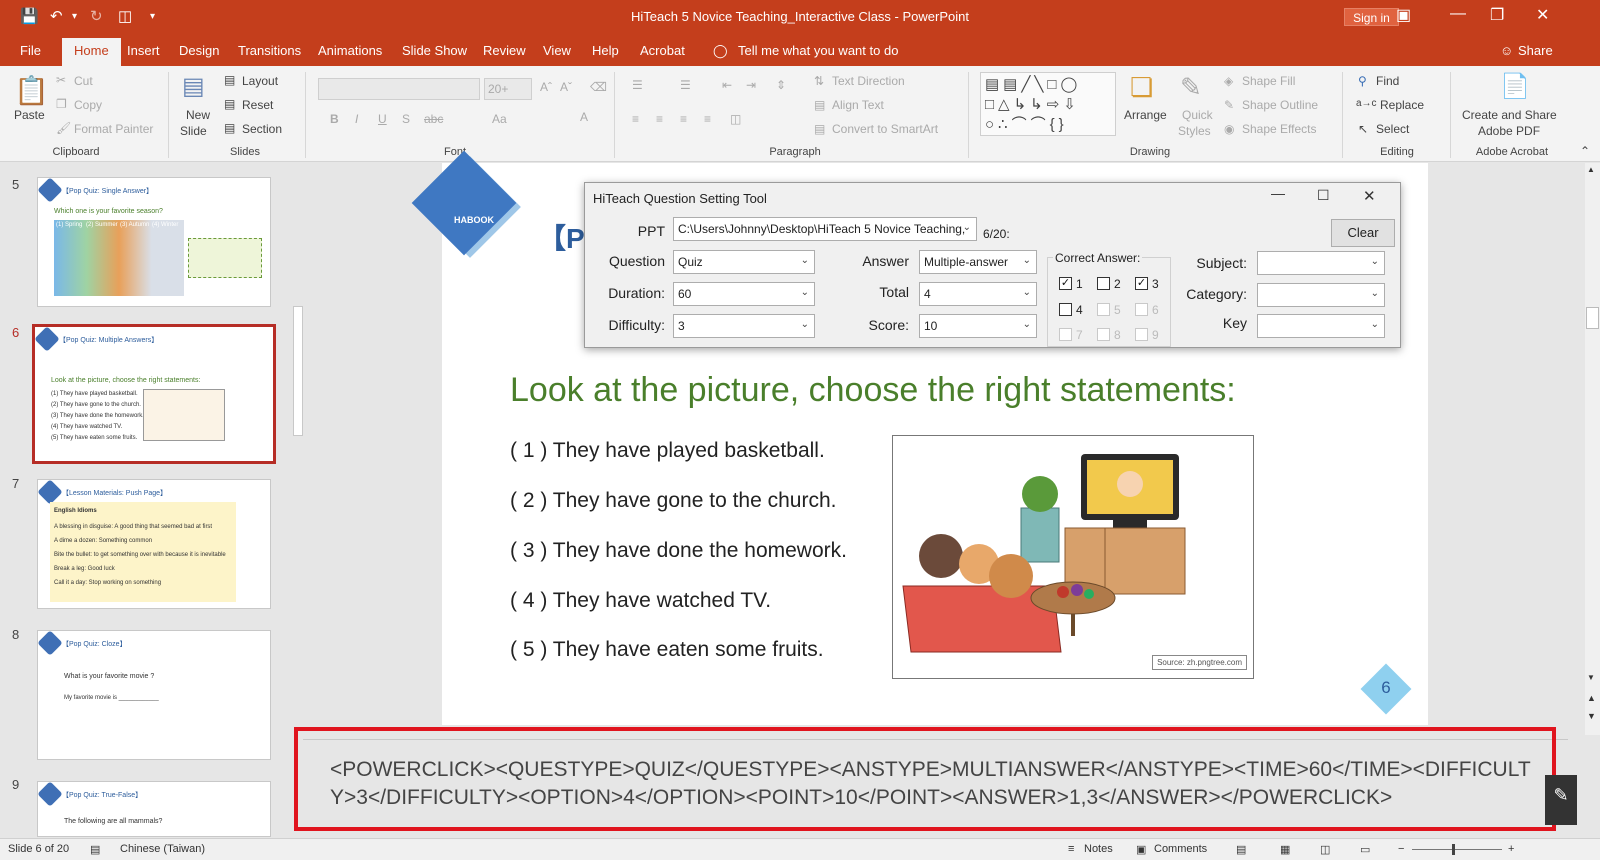 Image resolution: width=1600 pixels, height=860 pixels. What do you see at coordinates (83, 81) in the screenshot?
I see `cut-button: Cut` at bounding box center [83, 81].